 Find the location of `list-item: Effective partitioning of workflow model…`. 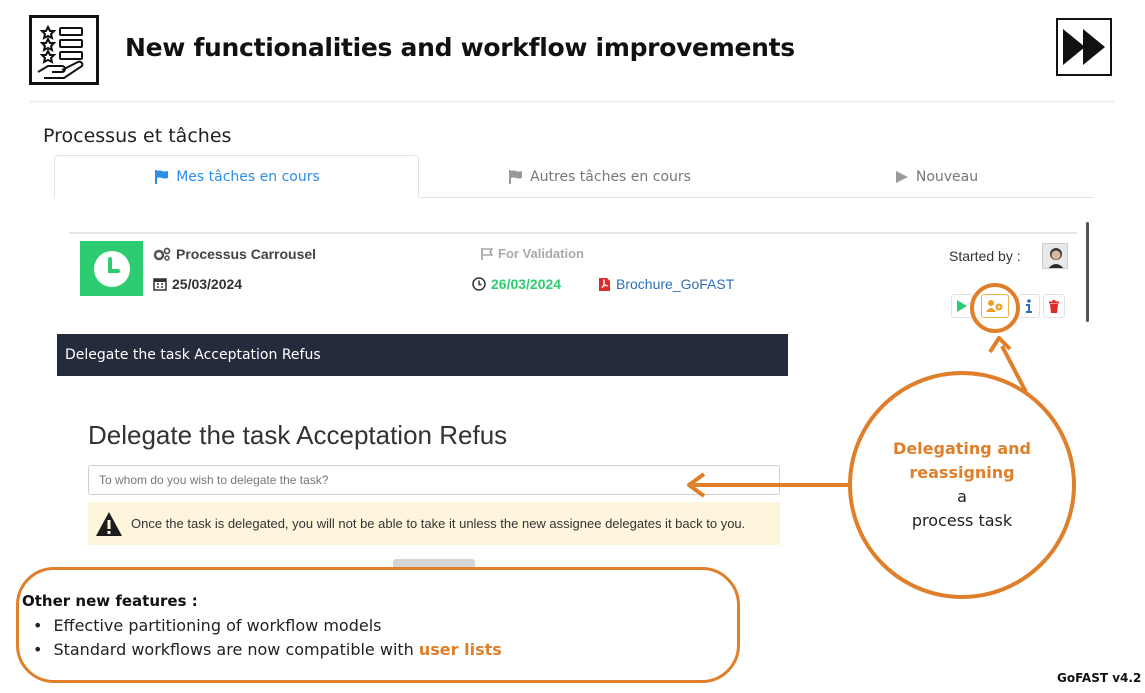

list-item: Effective partitioning of workflow model… is located at coordinates (267, 626).